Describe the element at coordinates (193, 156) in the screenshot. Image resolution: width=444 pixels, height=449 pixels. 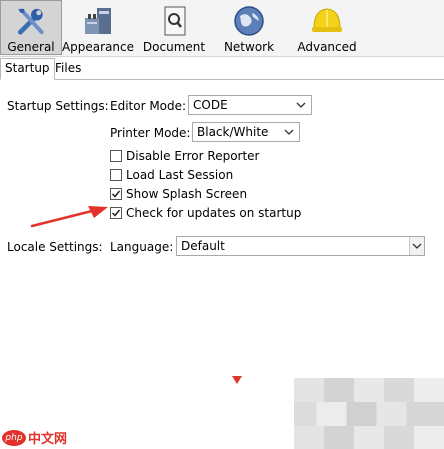
I see `disable-error-reporter-label: Disable Error Reporter` at that location.